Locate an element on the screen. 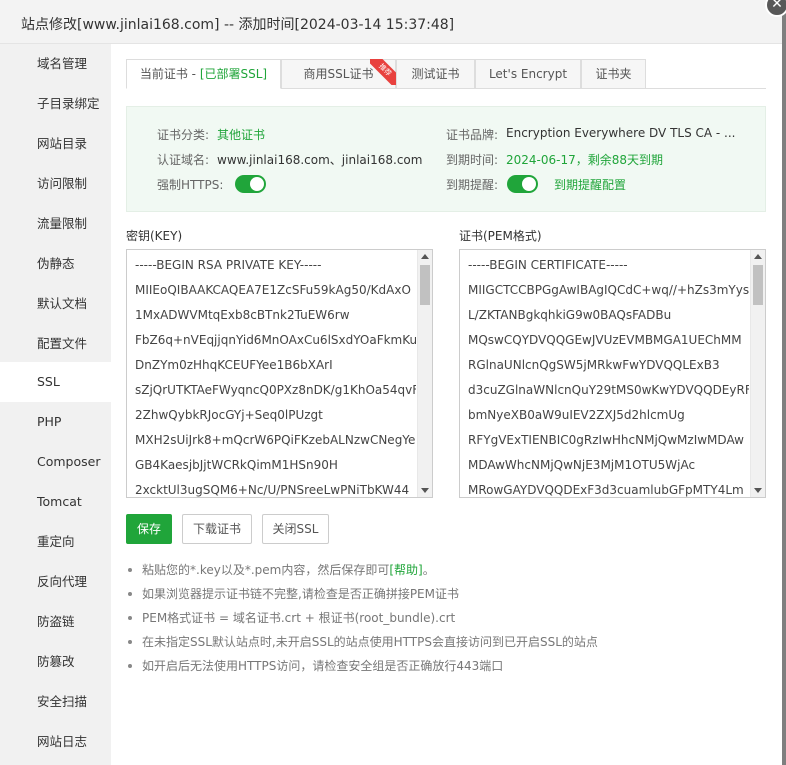  sidebar-item-site-log: 网站日志 is located at coordinates (55, 742).